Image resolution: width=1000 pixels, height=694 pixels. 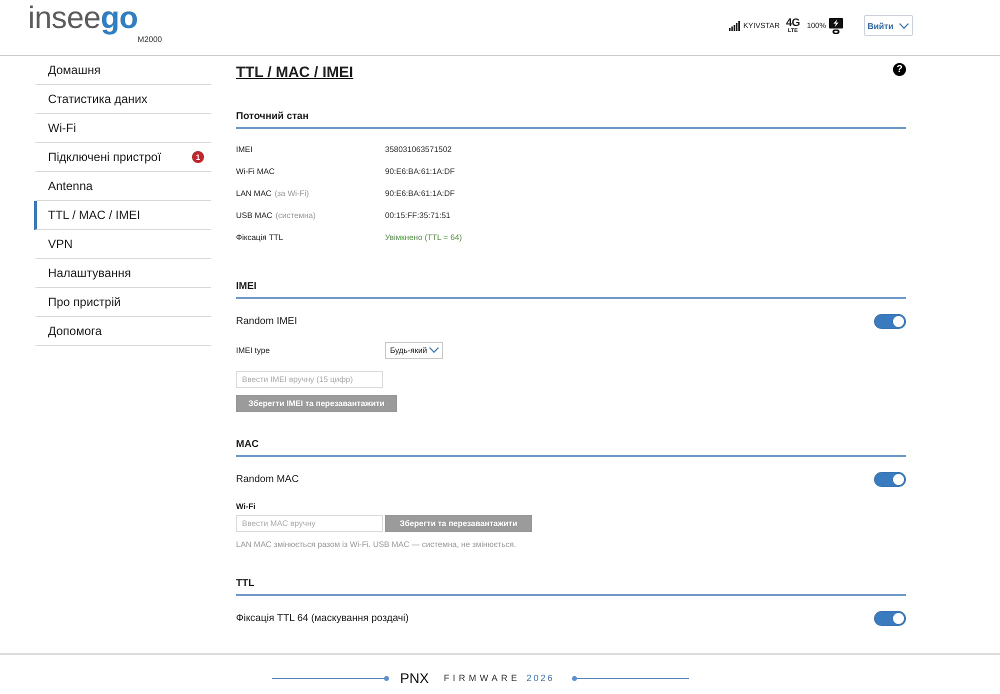 I want to click on help-button: ?, so click(x=899, y=69).